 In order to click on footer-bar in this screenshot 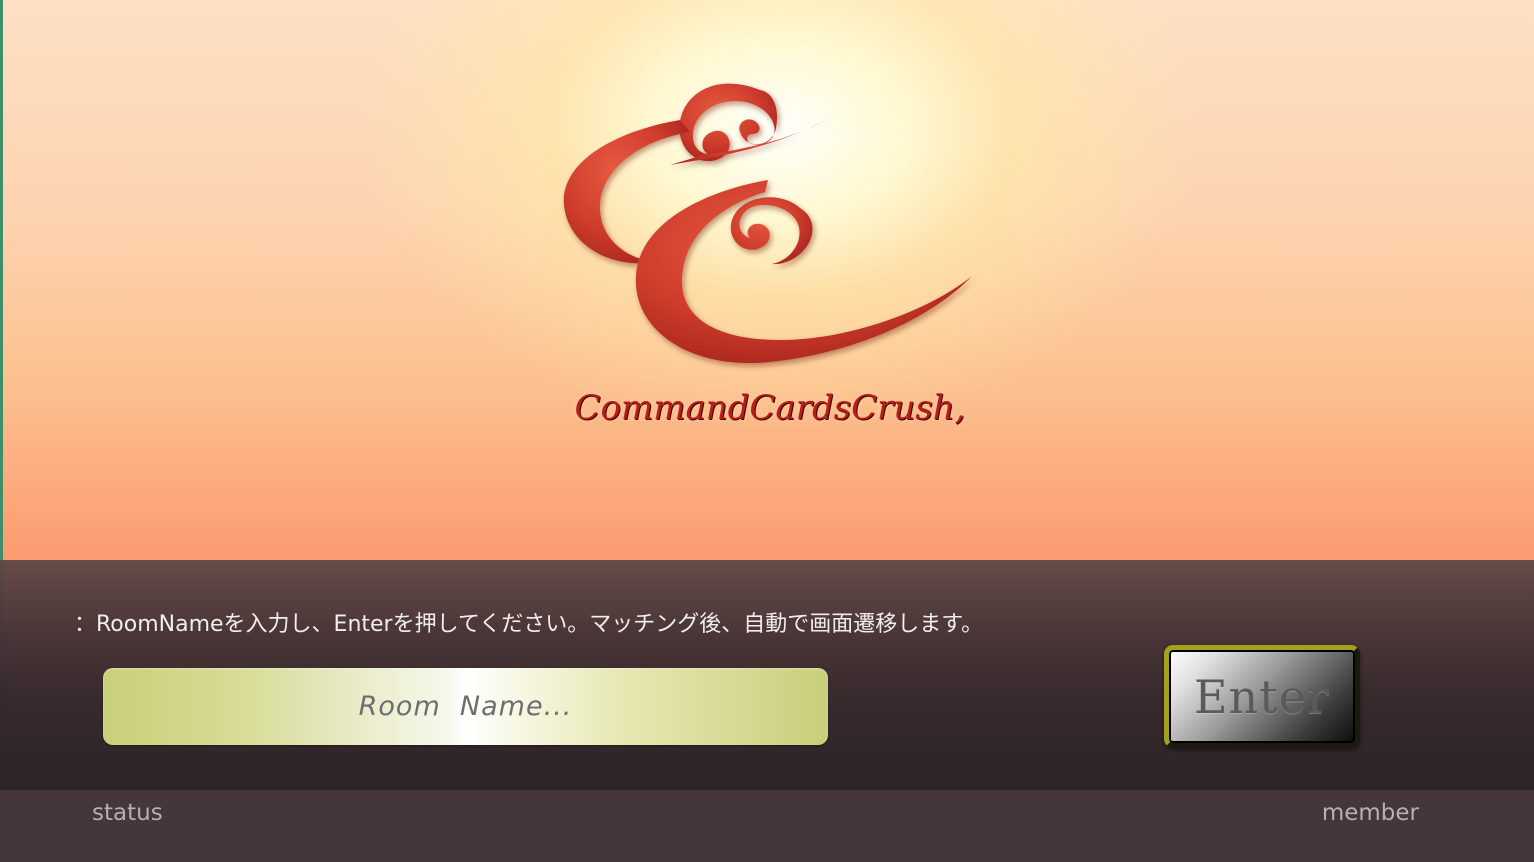, I will do `click(767, 826)`.